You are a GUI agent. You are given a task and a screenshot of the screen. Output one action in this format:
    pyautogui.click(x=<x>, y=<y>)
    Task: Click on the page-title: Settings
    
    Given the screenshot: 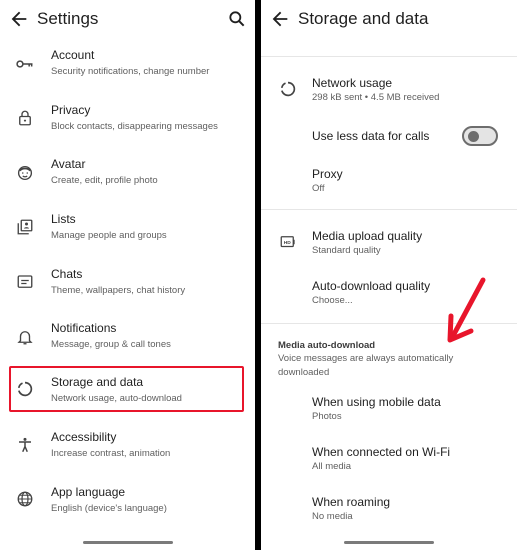 What is the action you would take?
    pyautogui.click(x=68, y=18)
    